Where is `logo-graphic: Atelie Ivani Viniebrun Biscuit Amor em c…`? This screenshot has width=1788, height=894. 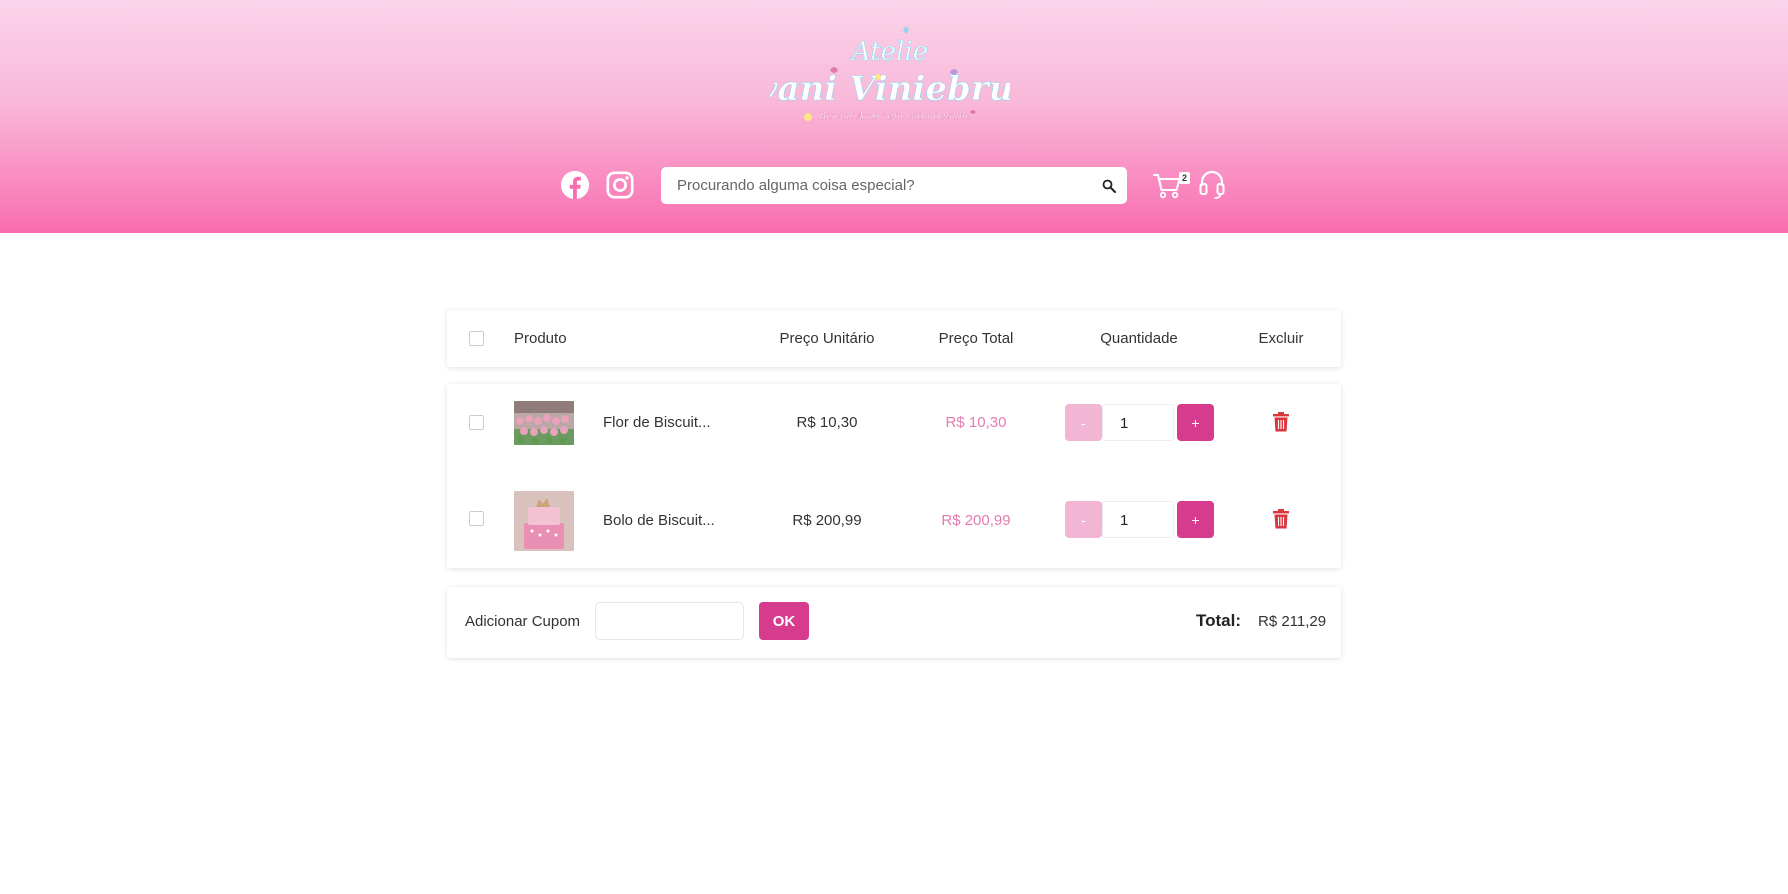
logo-graphic: Atelie Ivani Viniebrun Biscuit Amor em c… is located at coordinates (889, 74).